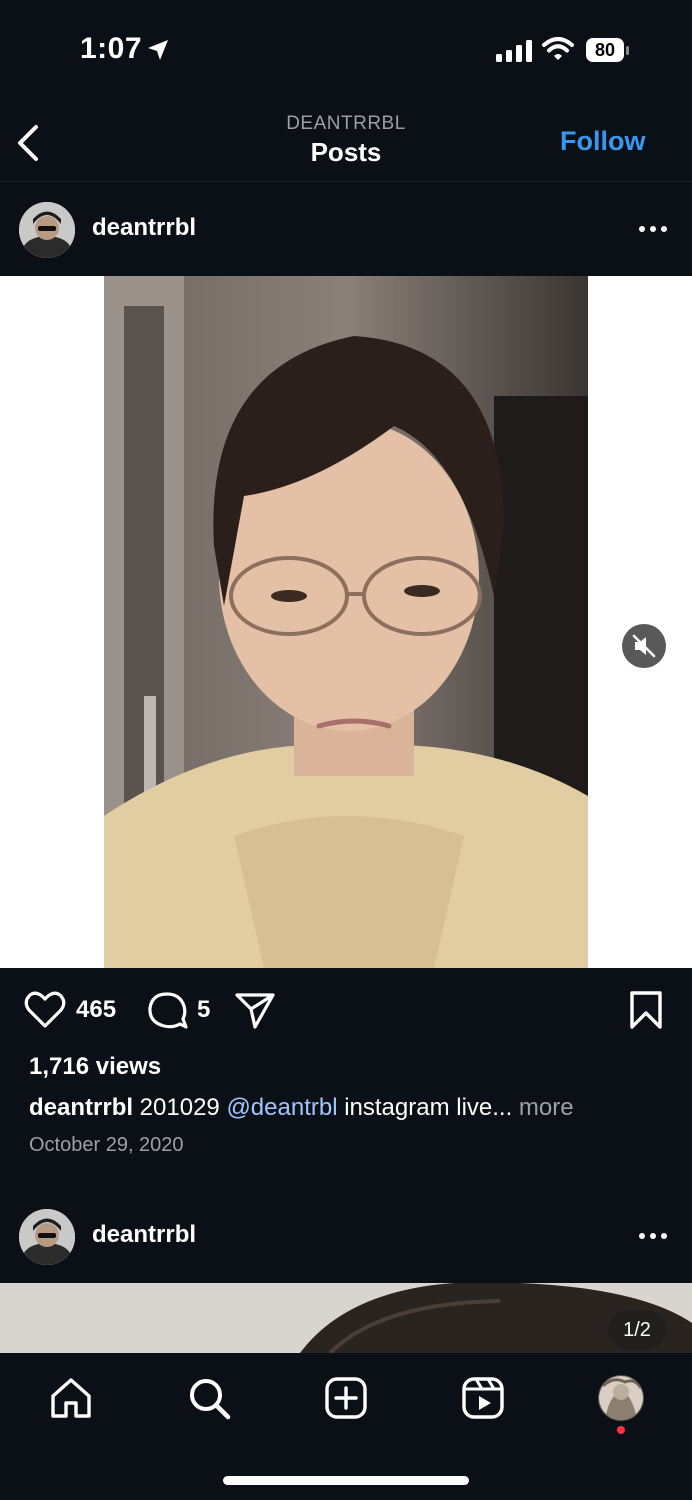 Image resolution: width=692 pixels, height=1500 pixels. Describe the element at coordinates (346, 1480) in the screenshot. I see `home-indicator` at that location.